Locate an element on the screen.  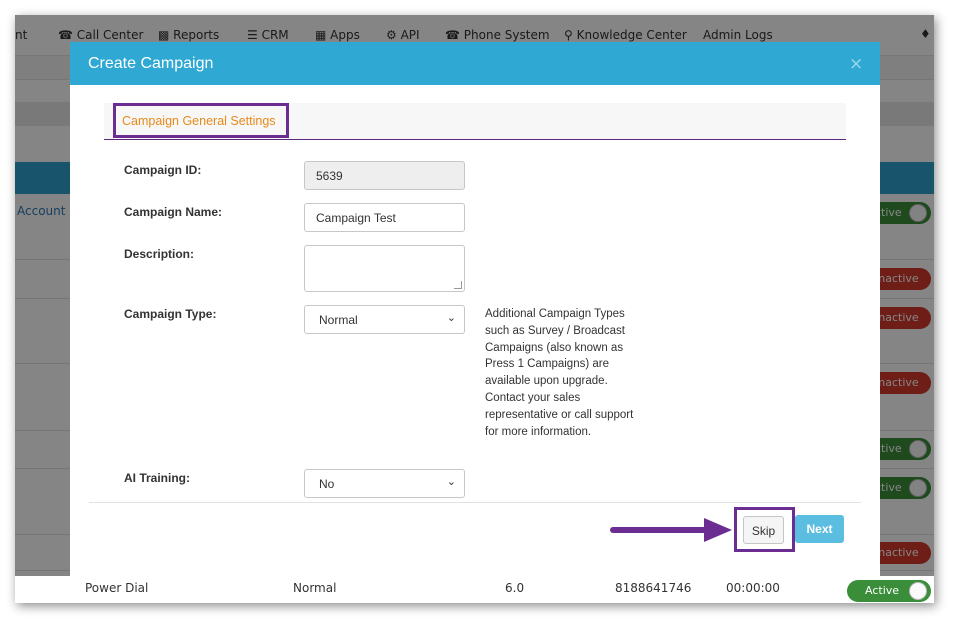
description-field is located at coordinates (384, 268).